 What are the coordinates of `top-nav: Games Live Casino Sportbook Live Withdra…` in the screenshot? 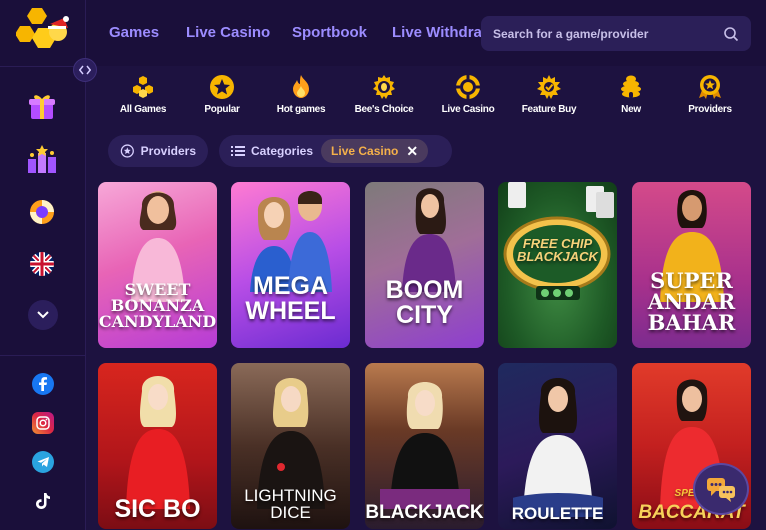 It's located at (426, 33).